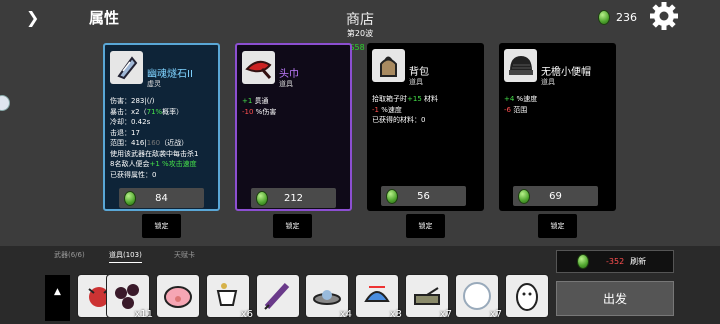 Image resolution: width=720 pixels, height=324 pixels. What do you see at coordinates (293, 127) in the screenshot?
I see `shop-card: 头巾 道具 +1 贯通 -10 %伤害 212` at bounding box center [293, 127].